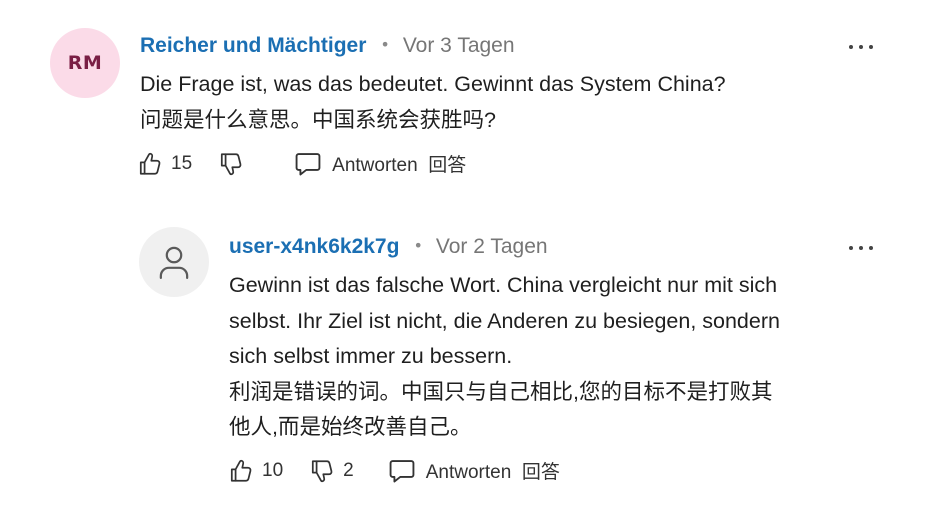 The image size is (931, 521). I want to click on avatar-initials: RM, so click(85, 63).